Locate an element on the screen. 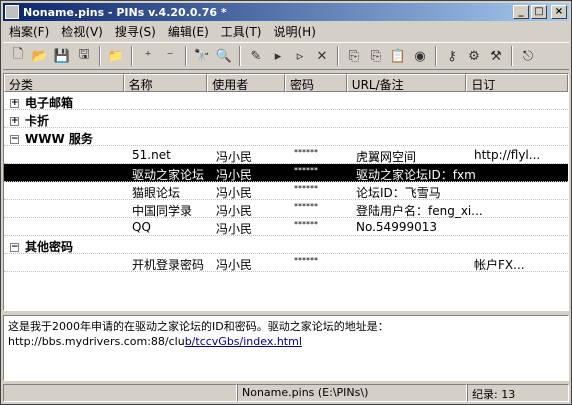  entry-name: 驱动之家论坛 is located at coordinates (168, 175).